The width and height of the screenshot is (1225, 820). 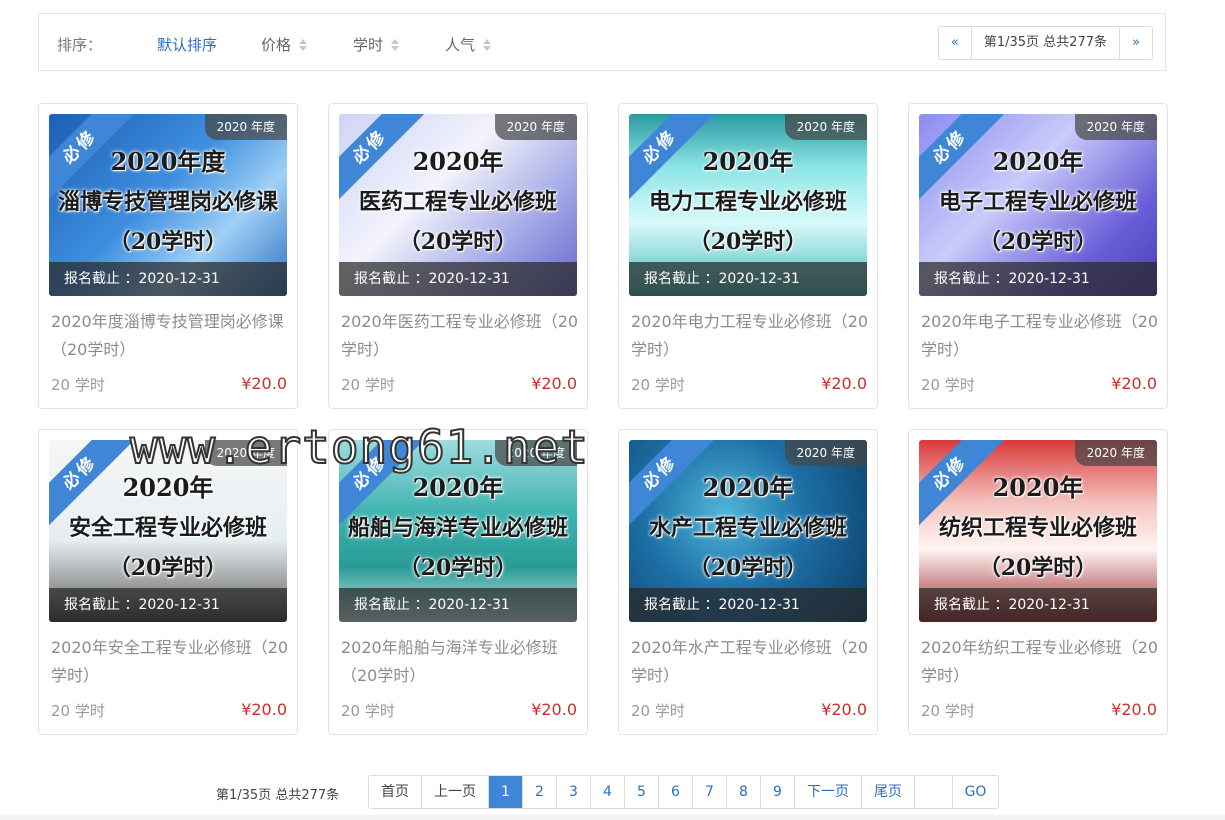 What do you see at coordinates (167, 202) in the screenshot?
I see `thumbnail-title-line: 淄博专技管理岗必修课` at bounding box center [167, 202].